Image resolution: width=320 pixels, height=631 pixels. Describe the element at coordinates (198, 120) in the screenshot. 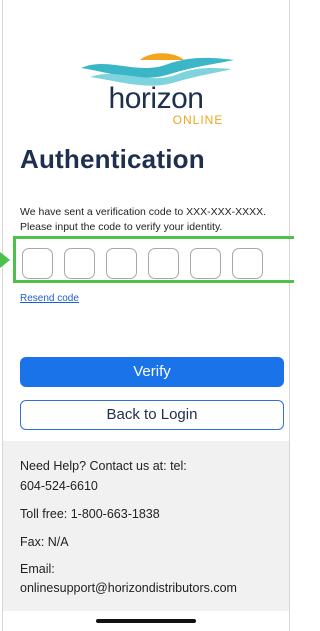

I see `logo-tagline-text: ONLINE` at that location.